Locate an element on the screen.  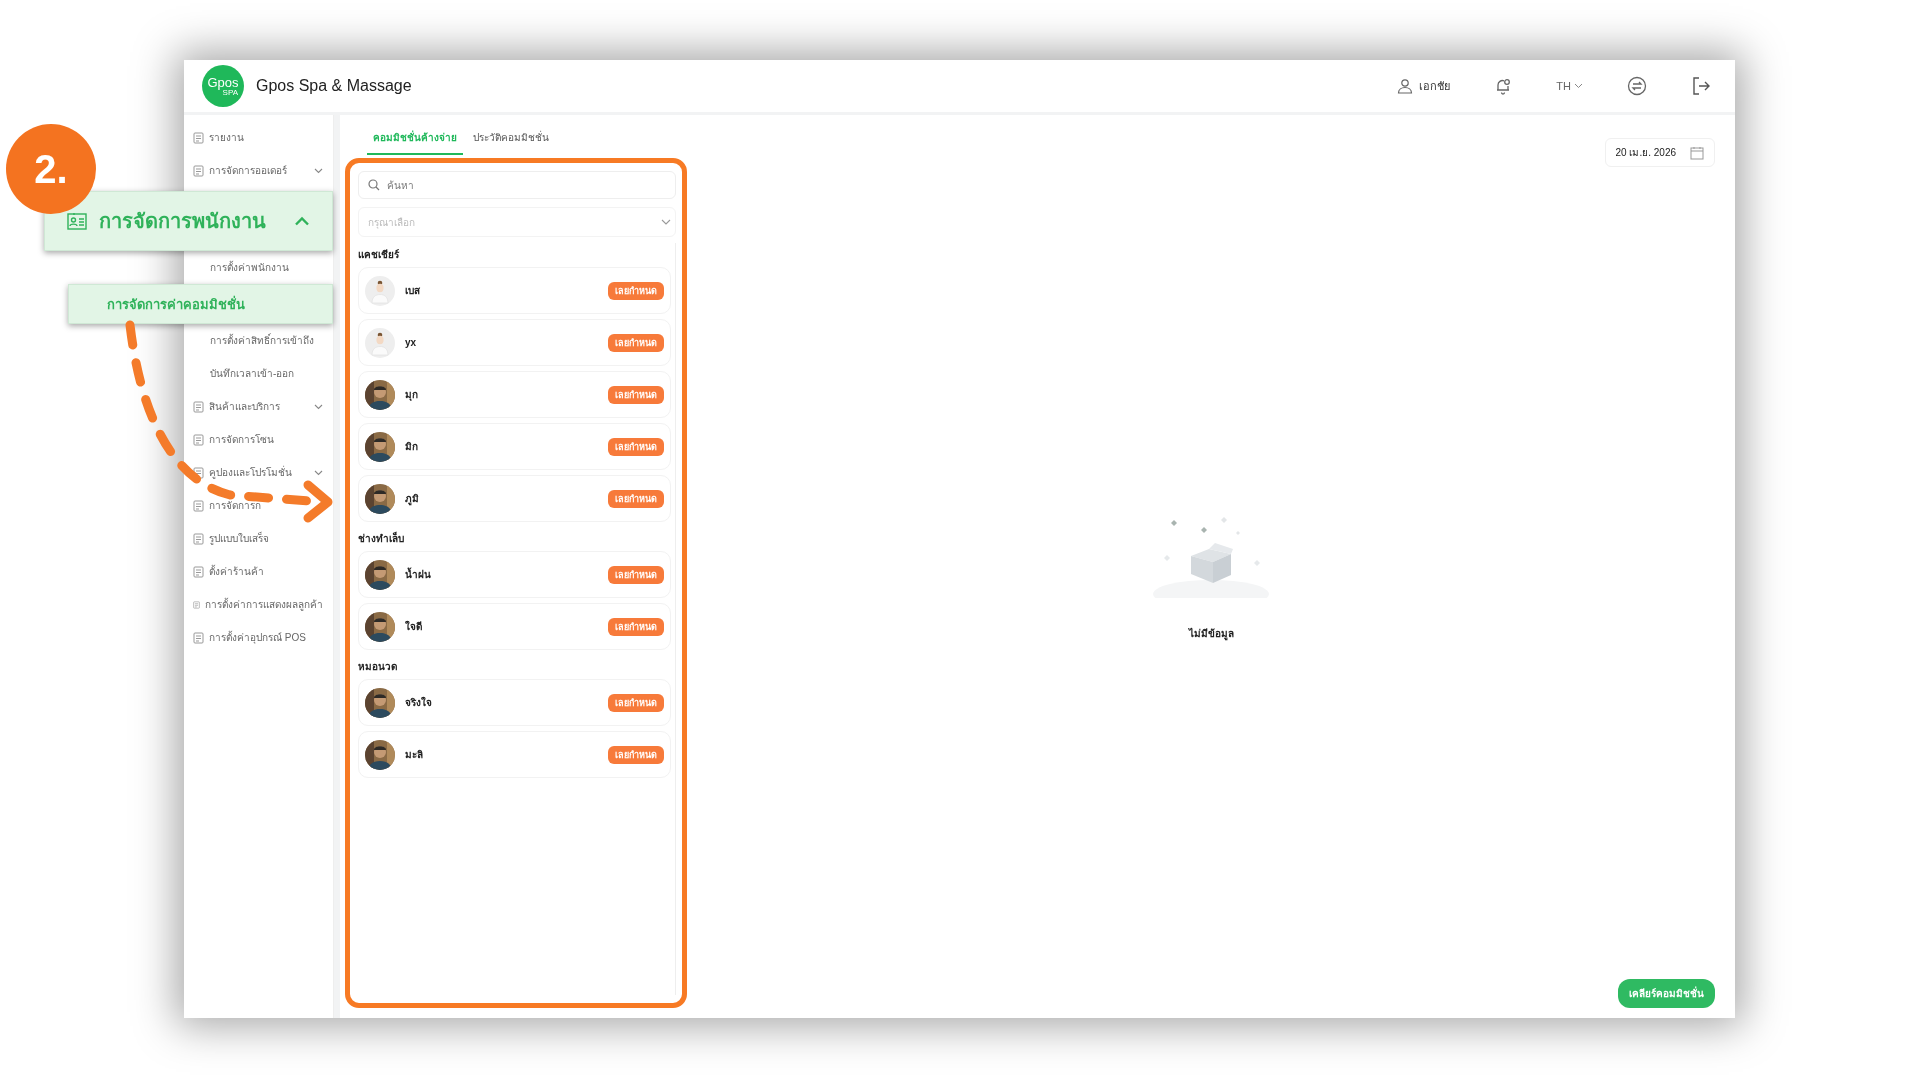
staff-row: จริงใจ เลยกำหนด is located at coordinates (514, 702).